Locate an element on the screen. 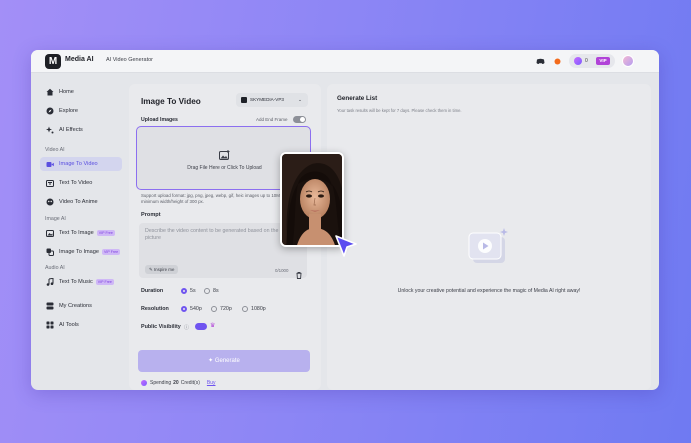  inspire-me-button: ✎ Inspire me is located at coordinates (162, 269).